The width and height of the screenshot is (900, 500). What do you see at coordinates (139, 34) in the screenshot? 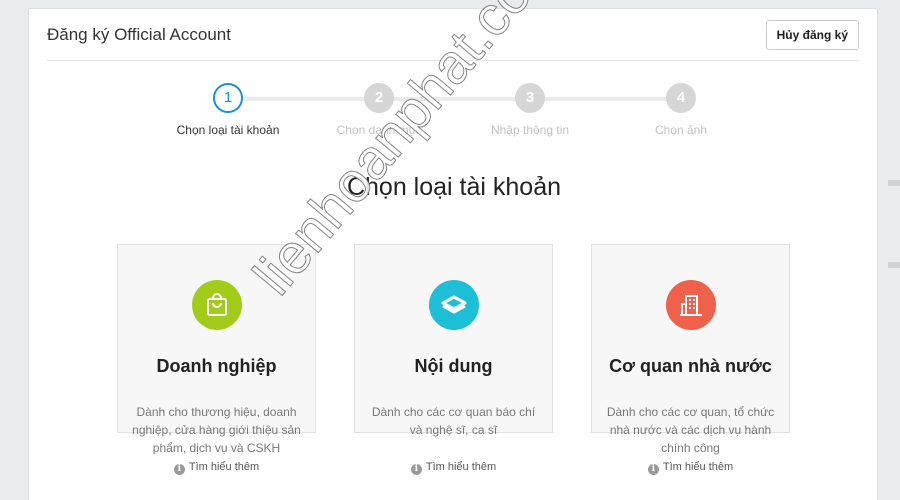
I see `page-header-title: Đăng ký Official Account` at bounding box center [139, 34].